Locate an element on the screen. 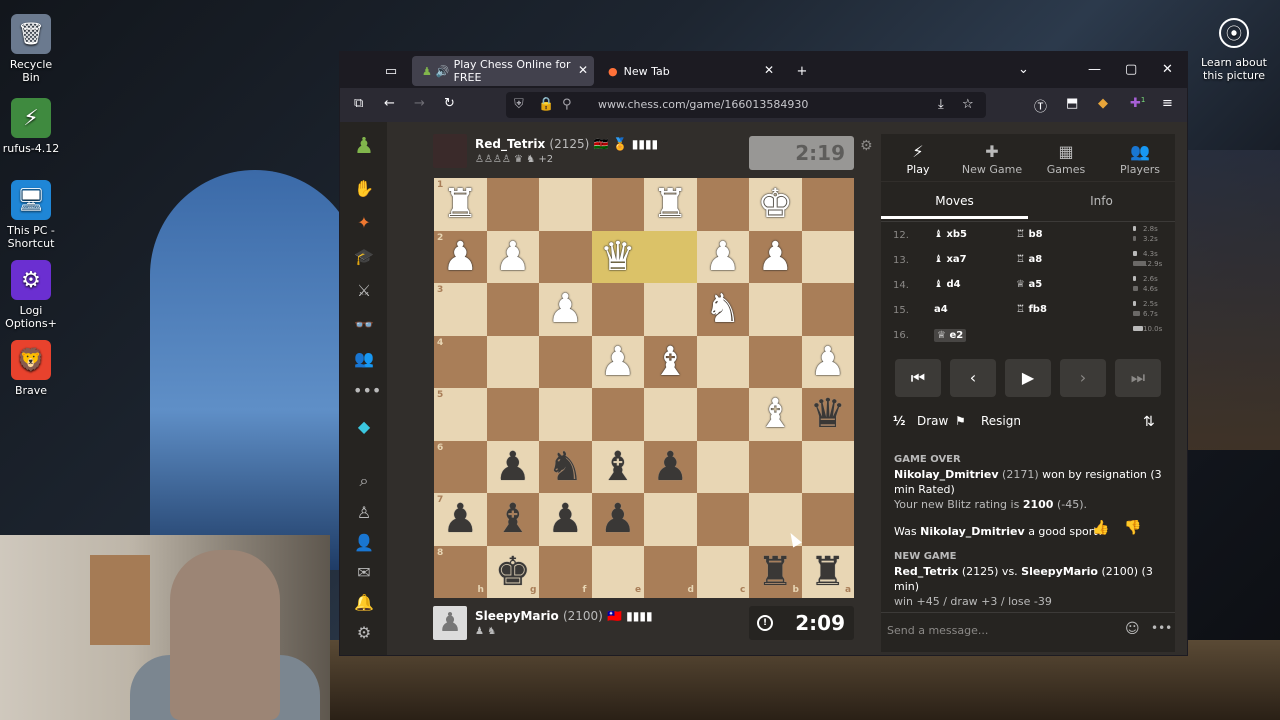 This screenshot has width=1280, height=720. square-g5 is located at coordinates (512, 414).